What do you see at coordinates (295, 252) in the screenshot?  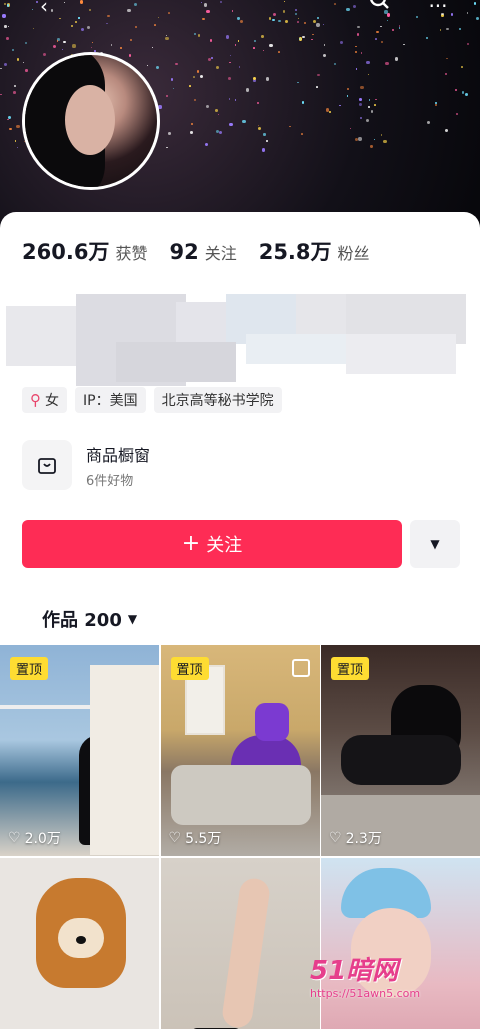 I see `followers-count: 25.8万` at bounding box center [295, 252].